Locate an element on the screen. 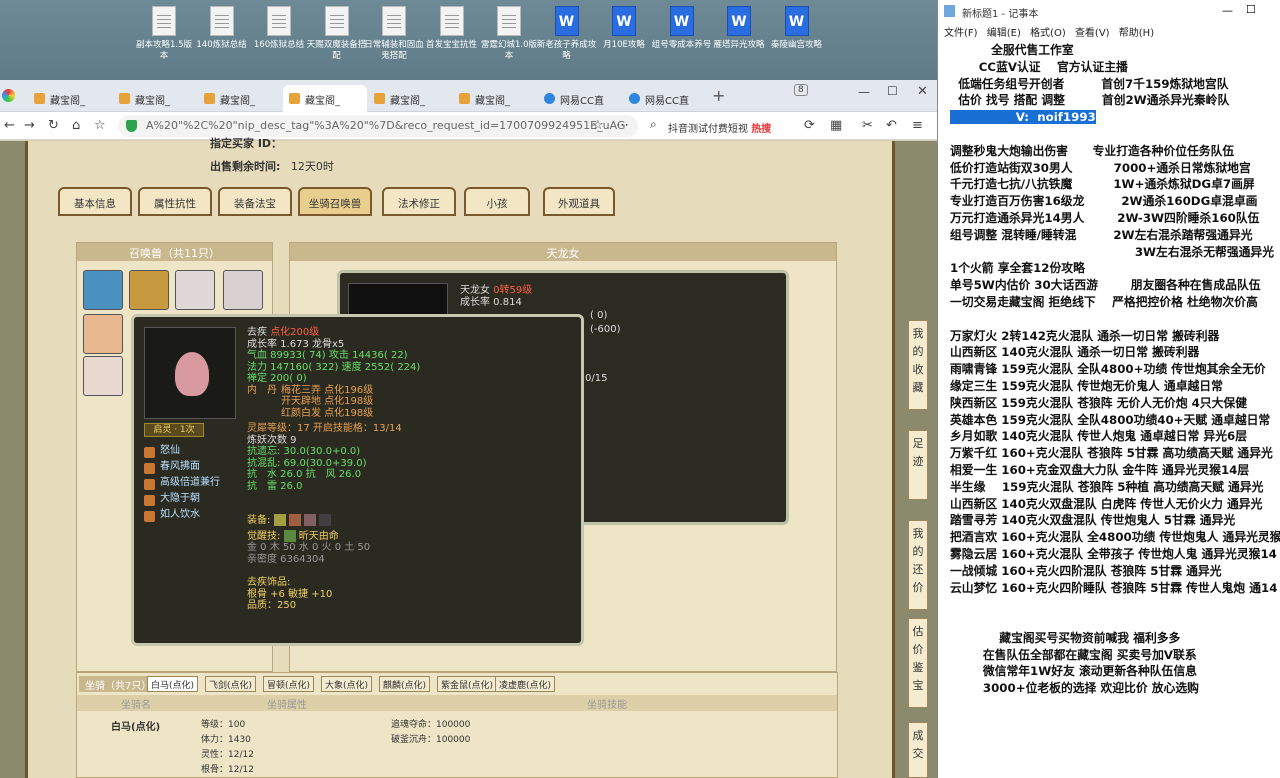 The height and width of the screenshot is (778, 1280). sync-icon: ⟳ is located at coordinates (809, 125).